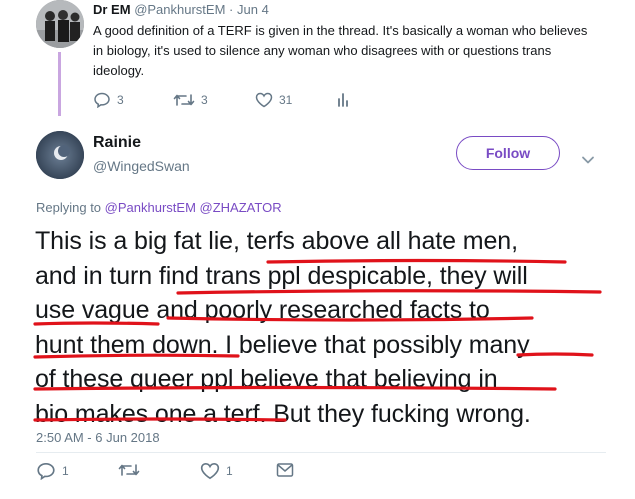  Describe the element at coordinates (321, 452) in the screenshot. I see `divider` at that location.